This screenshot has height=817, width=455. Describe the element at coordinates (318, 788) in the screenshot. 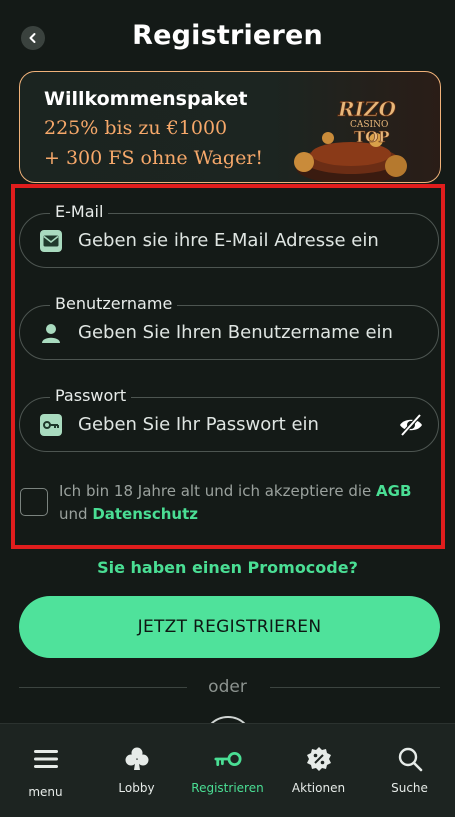

I see `nav-label-aktionen: Aktionen` at that location.